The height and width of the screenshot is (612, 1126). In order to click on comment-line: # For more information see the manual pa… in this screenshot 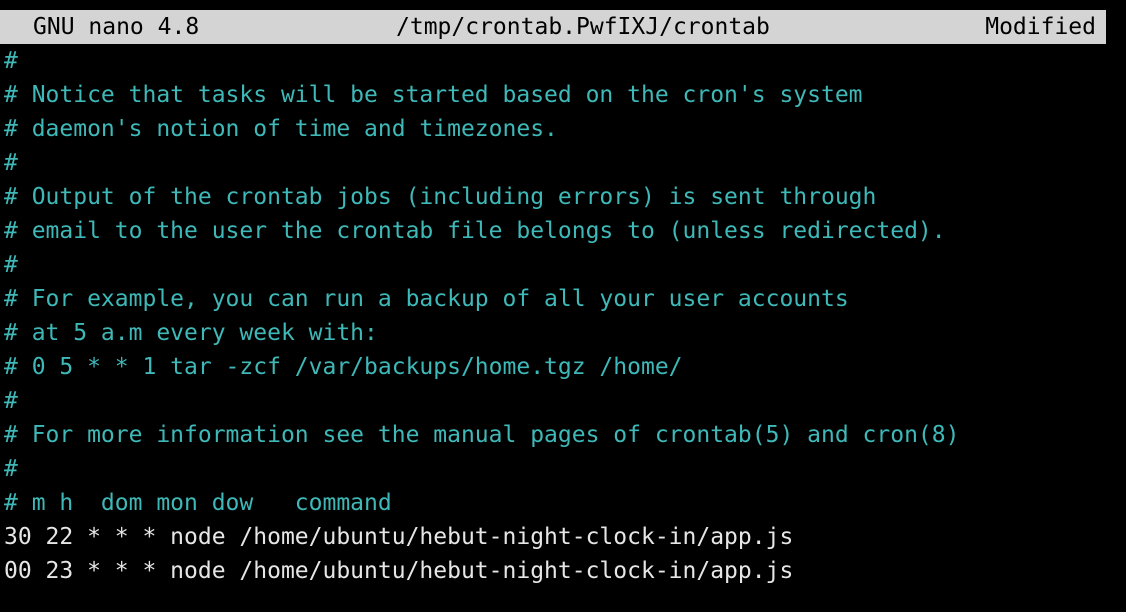, I will do `click(481, 435)`.